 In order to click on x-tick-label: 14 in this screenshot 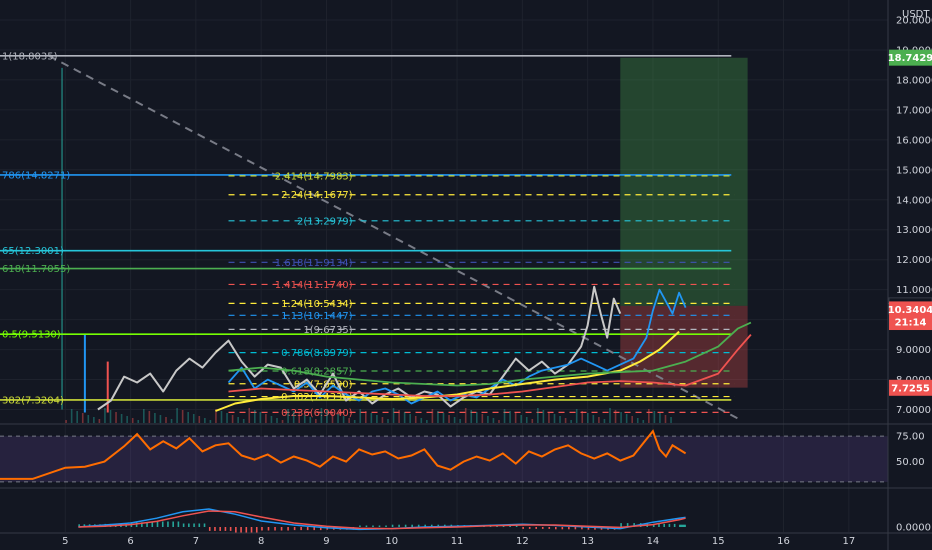, I will do `click(653, 541)`.